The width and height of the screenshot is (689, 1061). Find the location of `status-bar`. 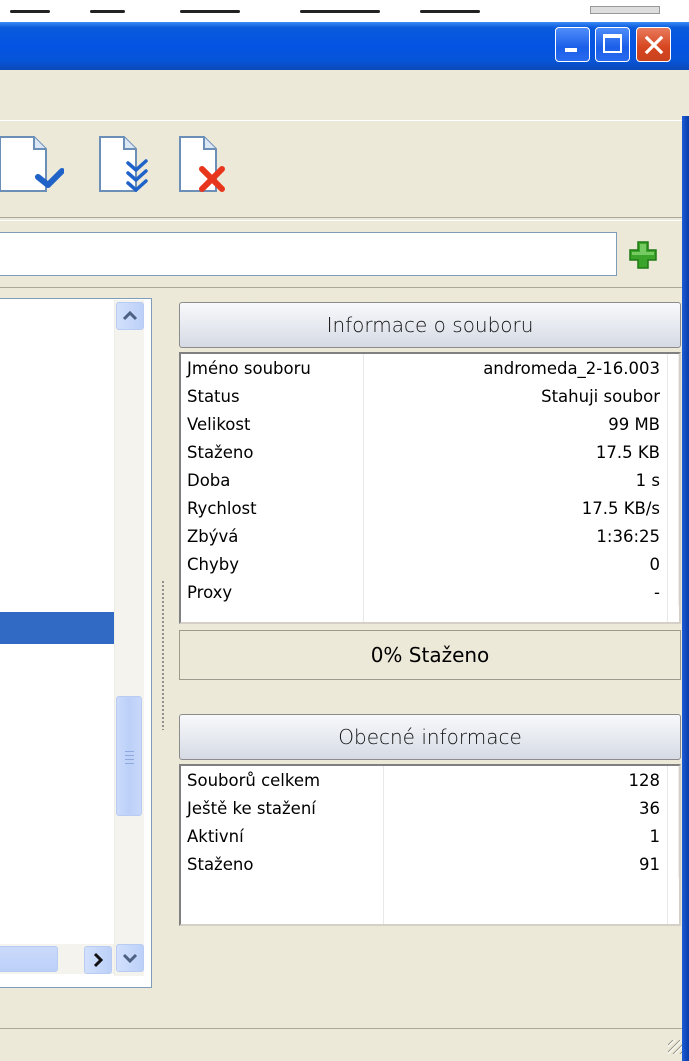

status-bar is located at coordinates (341, 1044).